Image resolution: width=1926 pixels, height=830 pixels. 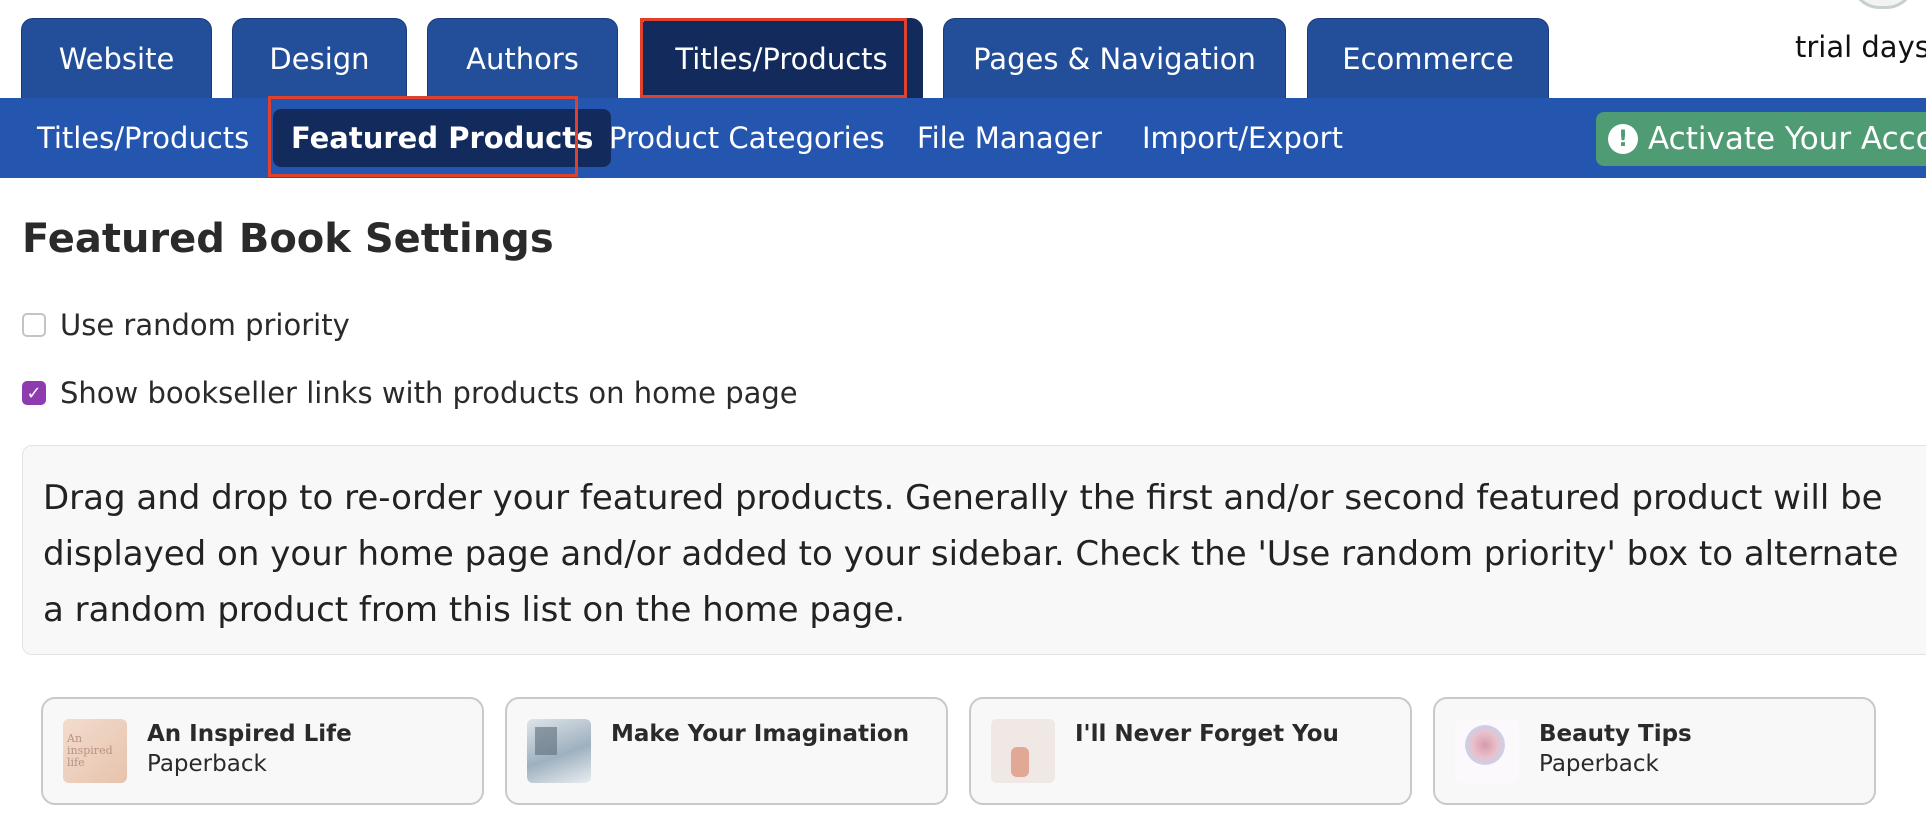 I want to click on product-title: I'll Never Forget You, so click(x=1207, y=734).